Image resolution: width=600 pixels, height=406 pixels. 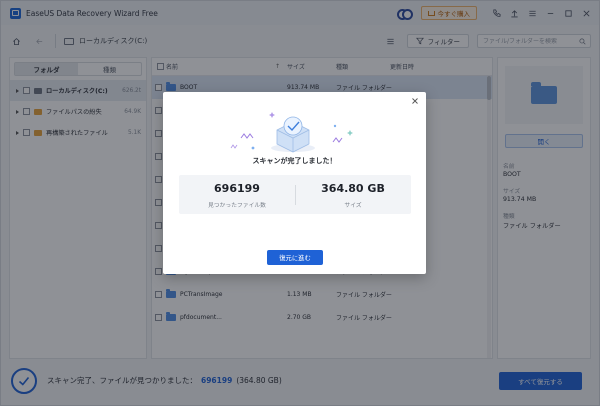 I want to click on dialog-title: スキャンが完了しました！, so click(x=294, y=161).